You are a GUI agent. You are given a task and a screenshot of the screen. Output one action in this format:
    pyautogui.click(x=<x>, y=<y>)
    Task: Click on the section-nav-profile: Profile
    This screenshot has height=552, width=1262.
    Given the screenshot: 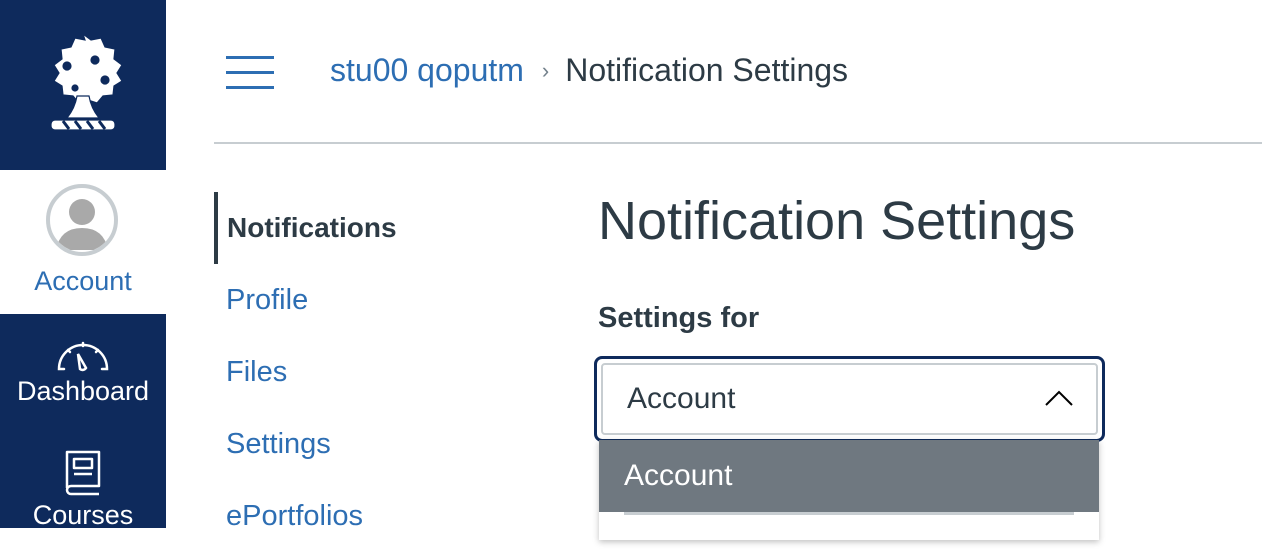 What is the action you would take?
    pyautogui.click(x=384, y=300)
    